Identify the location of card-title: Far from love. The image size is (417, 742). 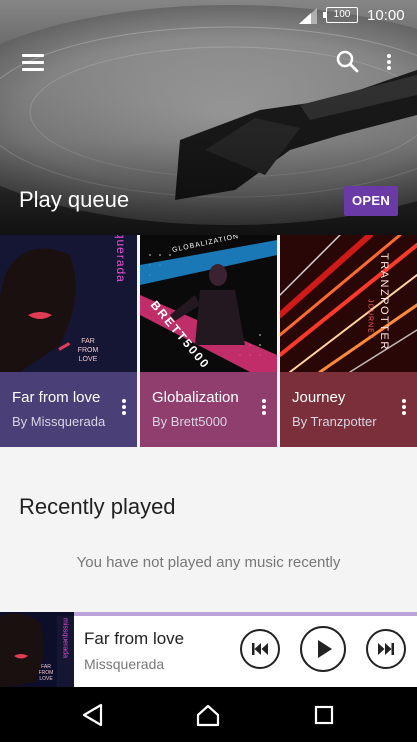
(56, 397).